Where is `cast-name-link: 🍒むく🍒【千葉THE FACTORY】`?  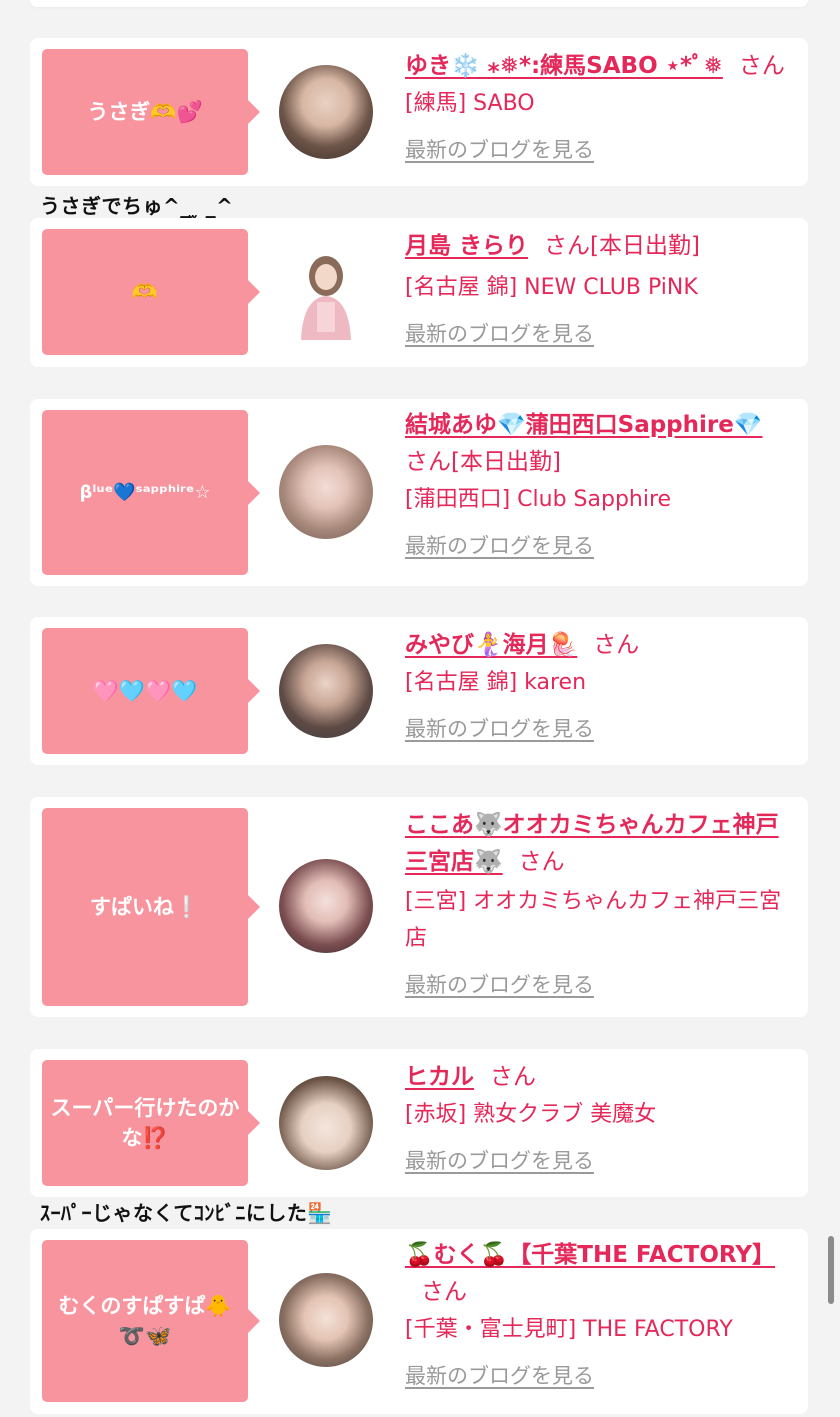
cast-name-link: 🍒むく🍒【千葉THE FACTORY】 is located at coordinates (590, 1255).